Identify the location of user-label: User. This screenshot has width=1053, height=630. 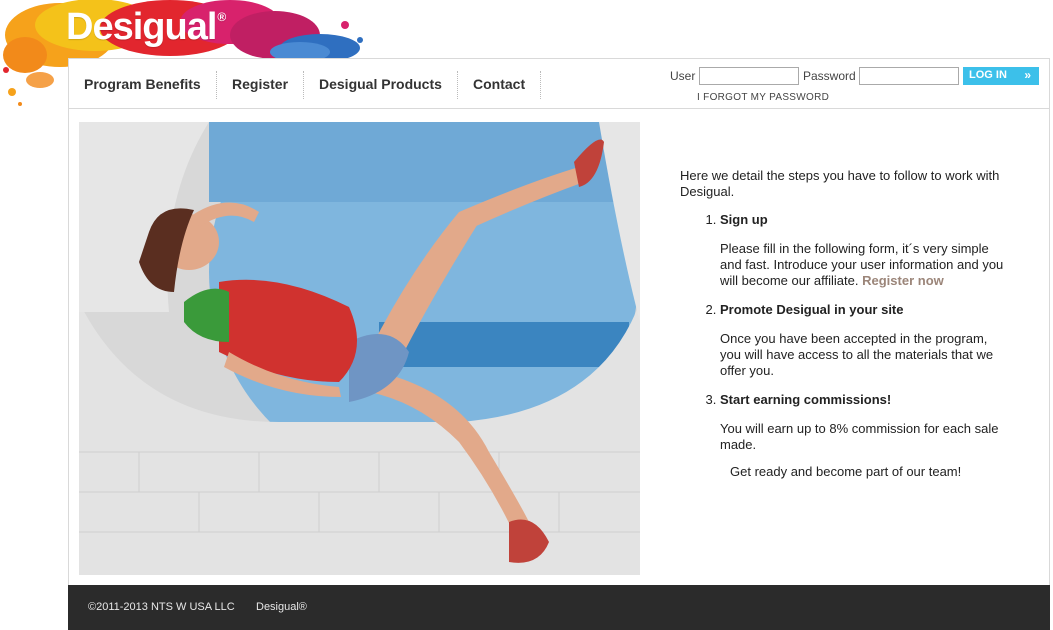
(683, 76).